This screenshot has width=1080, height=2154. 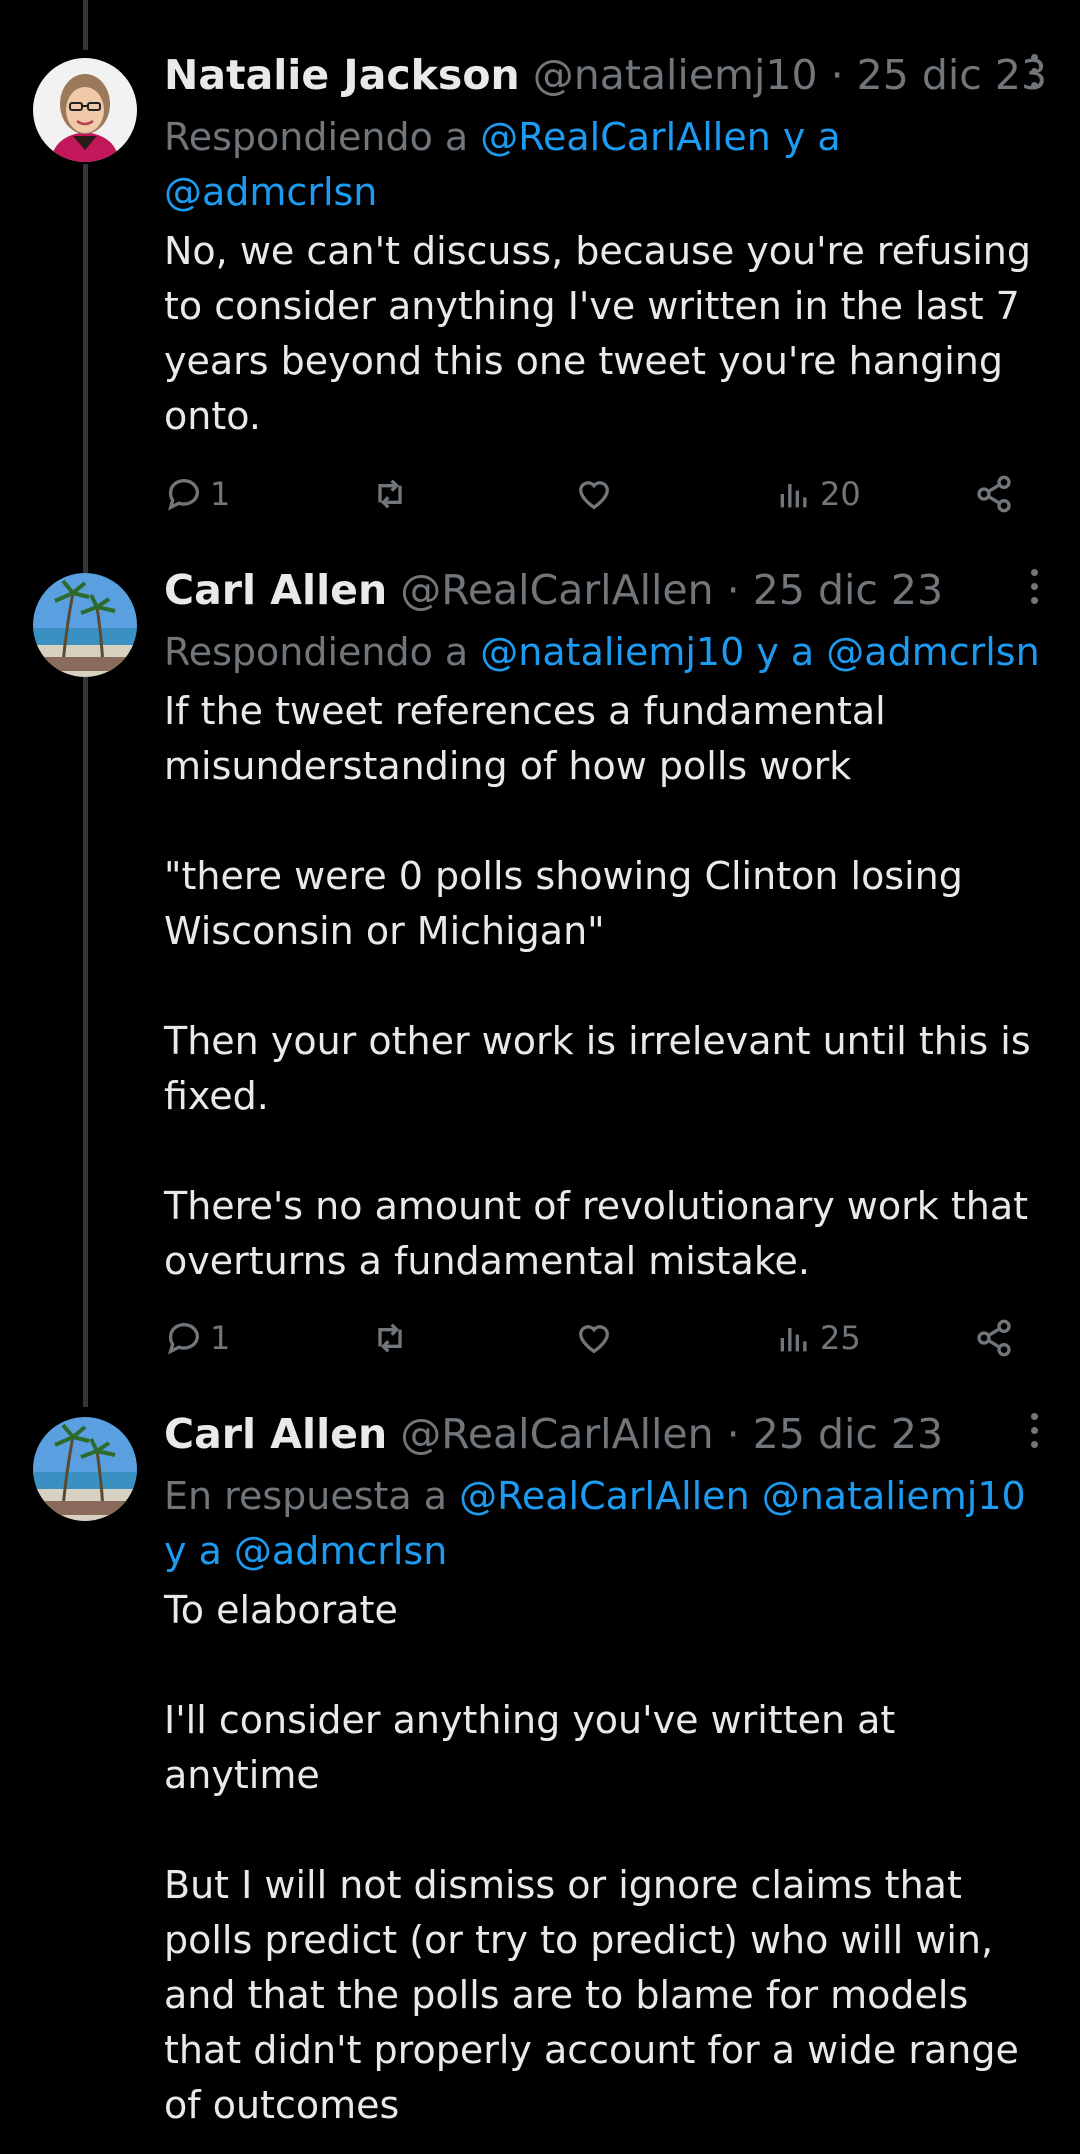 I want to click on tweet-actions: 1 25, so click(x=599, y=1338).